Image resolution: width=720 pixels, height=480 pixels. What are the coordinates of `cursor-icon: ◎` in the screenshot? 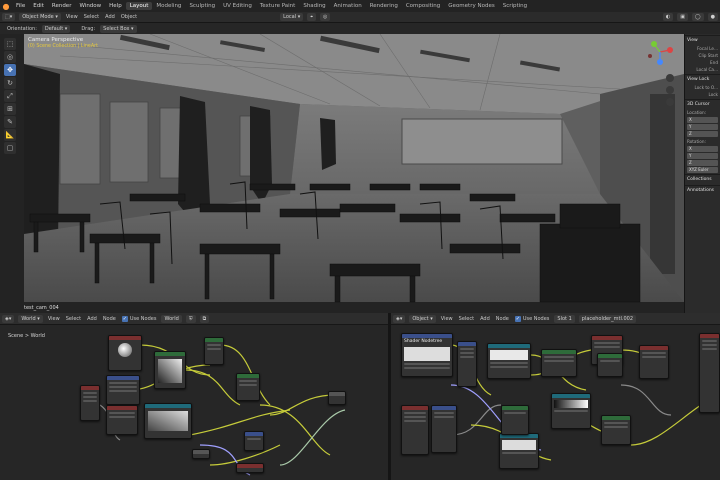 It's located at (10, 57).